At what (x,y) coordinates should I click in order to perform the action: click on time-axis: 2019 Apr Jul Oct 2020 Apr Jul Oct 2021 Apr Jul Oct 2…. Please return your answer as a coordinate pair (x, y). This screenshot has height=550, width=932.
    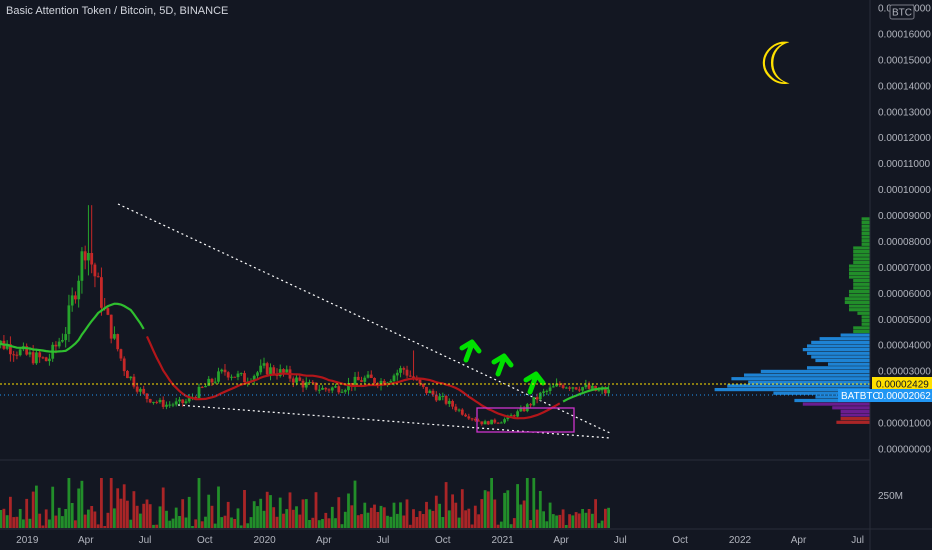
    Looking at the image, I should click on (440, 540).